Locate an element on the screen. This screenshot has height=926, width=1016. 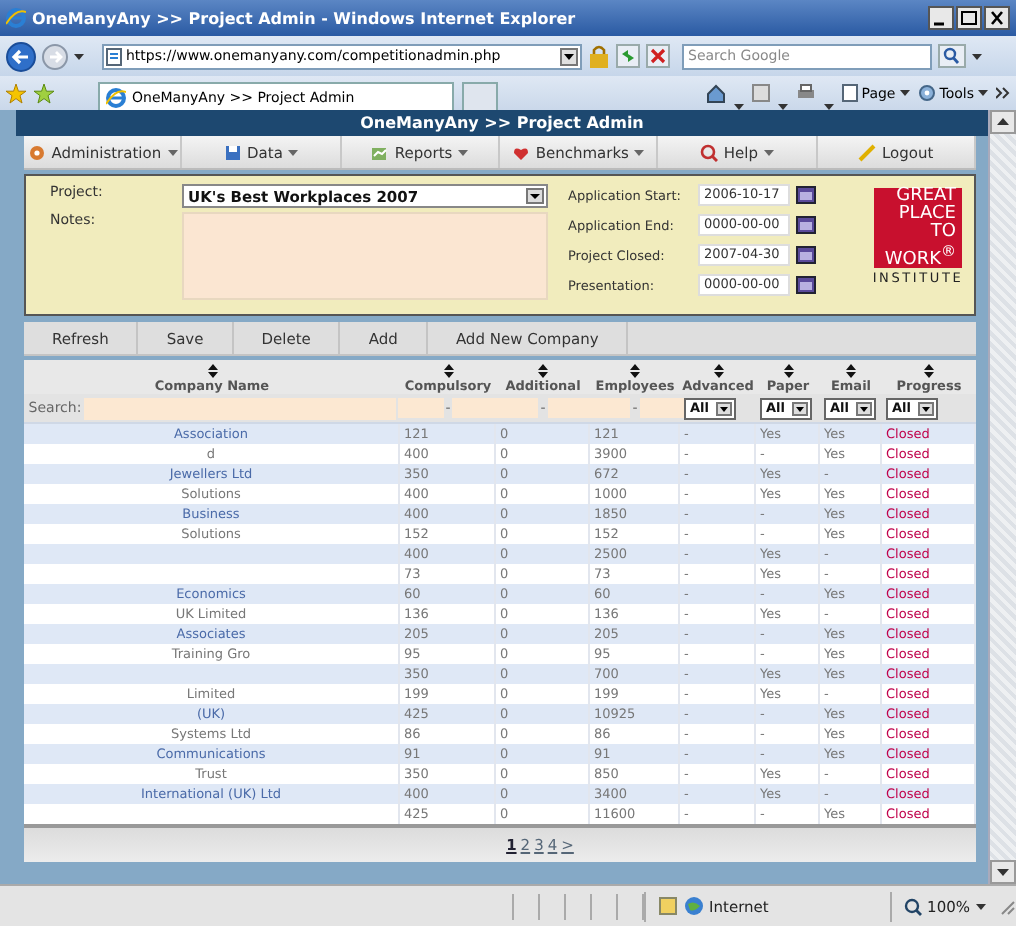
gear-icon is located at coordinates (926, 93).